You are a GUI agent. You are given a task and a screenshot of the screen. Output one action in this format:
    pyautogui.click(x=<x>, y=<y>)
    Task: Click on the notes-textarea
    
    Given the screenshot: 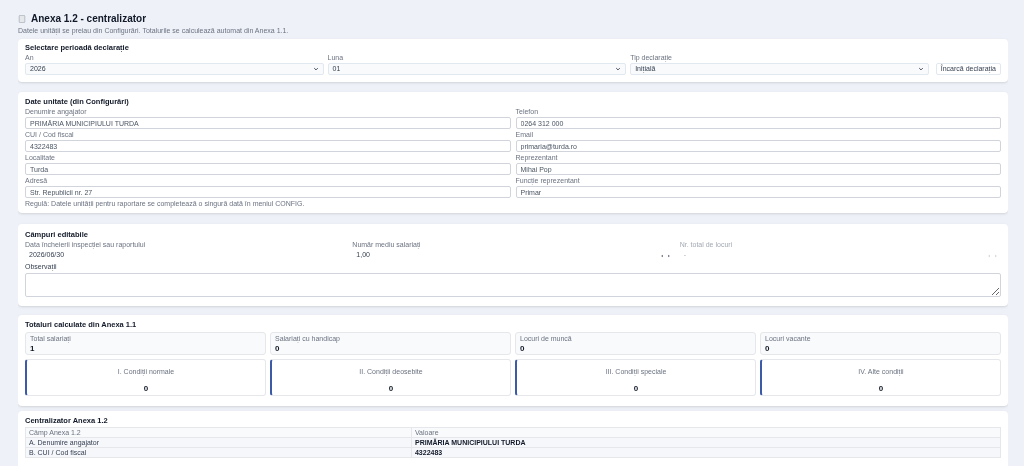 What is the action you would take?
    pyautogui.click(x=513, y=285)
    